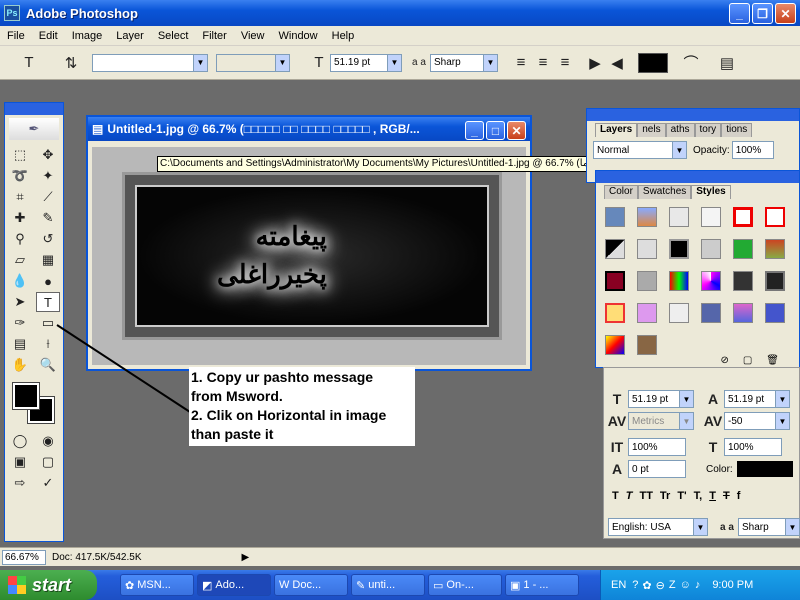  I want to click on windows-logo-icon, so click(17, 585).